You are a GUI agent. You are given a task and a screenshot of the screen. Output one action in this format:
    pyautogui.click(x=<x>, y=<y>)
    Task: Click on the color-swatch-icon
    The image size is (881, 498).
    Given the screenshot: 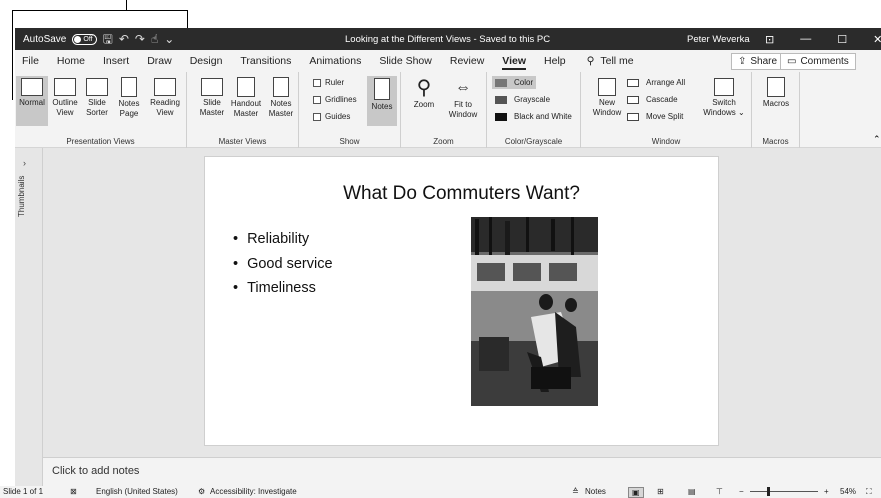 What is the action you would take?
    pyautogui.click(x=501, y=82)
    